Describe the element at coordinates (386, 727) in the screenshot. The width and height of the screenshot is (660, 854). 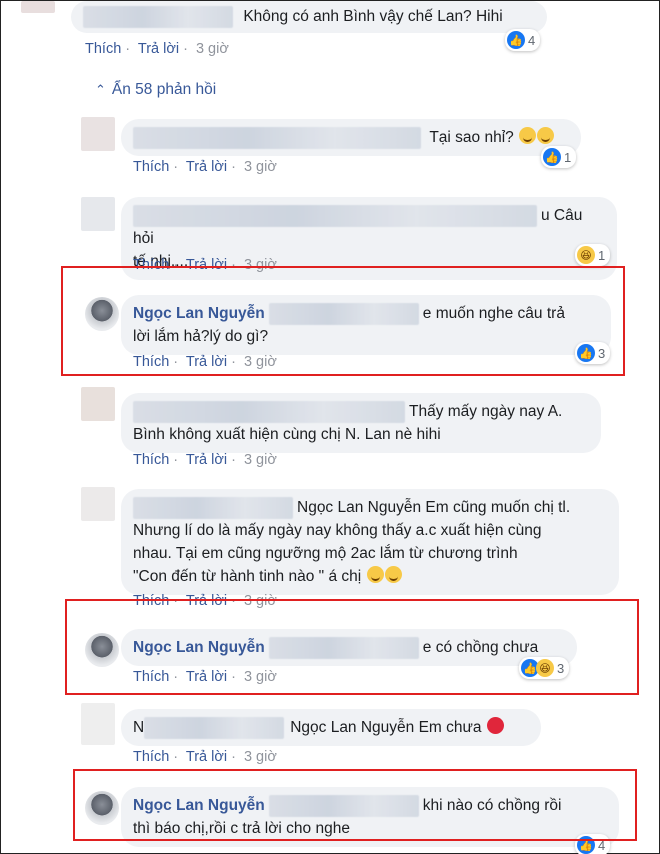
I see `comment-text: Ngọc Lan Nguyễn Em chưa` at that location.